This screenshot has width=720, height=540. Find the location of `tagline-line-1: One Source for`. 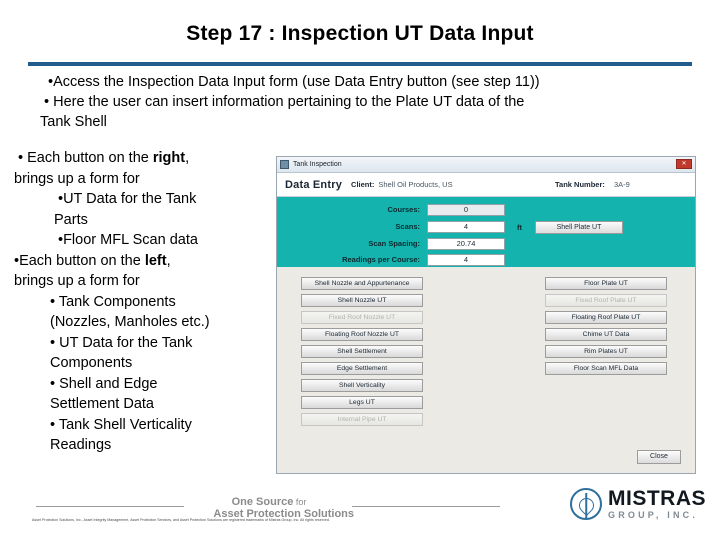

tagline-line-1: One Source for is located at coordinates (269, 502).